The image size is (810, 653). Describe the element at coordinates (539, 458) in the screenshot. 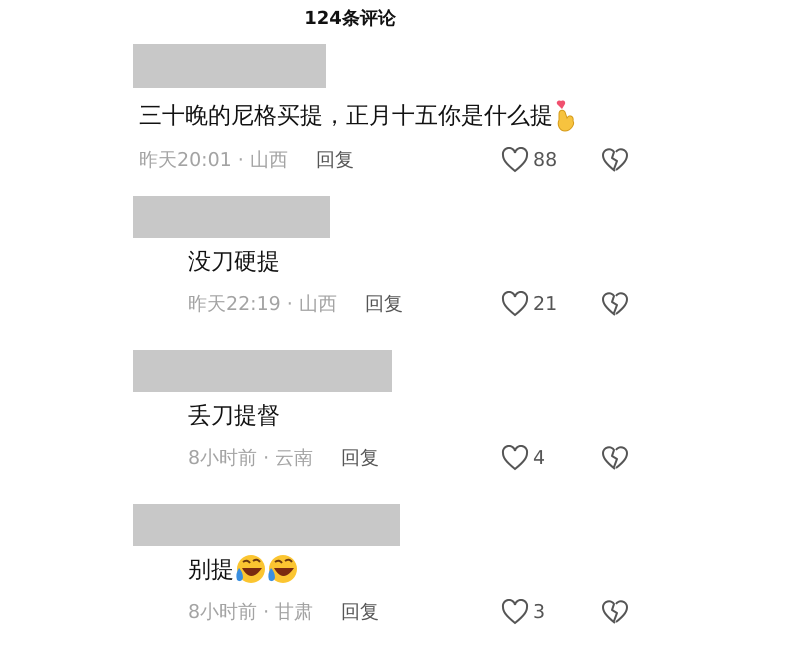

I see `like-count: 4` at that location.